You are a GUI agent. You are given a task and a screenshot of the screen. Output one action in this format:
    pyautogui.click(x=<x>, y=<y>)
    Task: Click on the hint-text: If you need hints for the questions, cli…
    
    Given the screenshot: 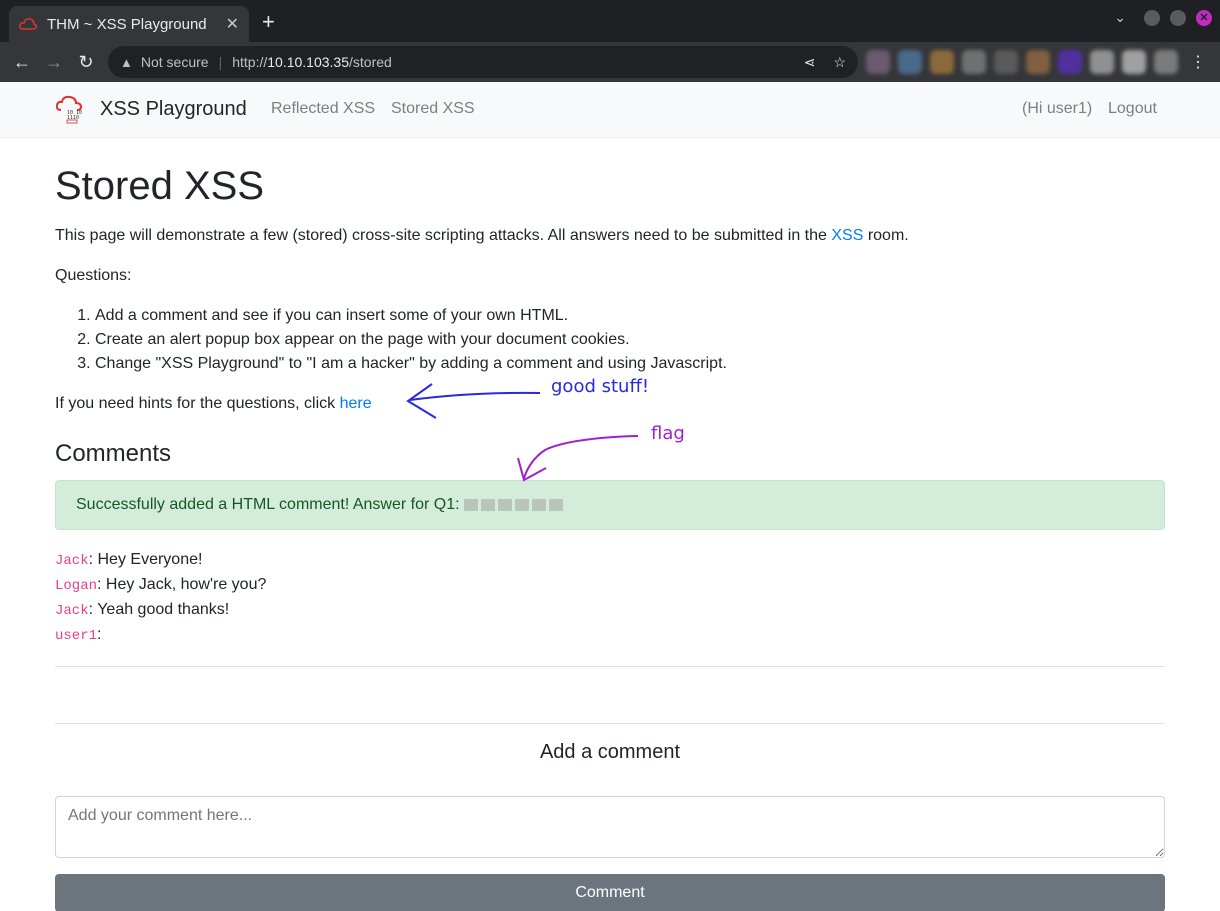 What is the action you would take?
    pyautogui.click(x=197, y=403)
    